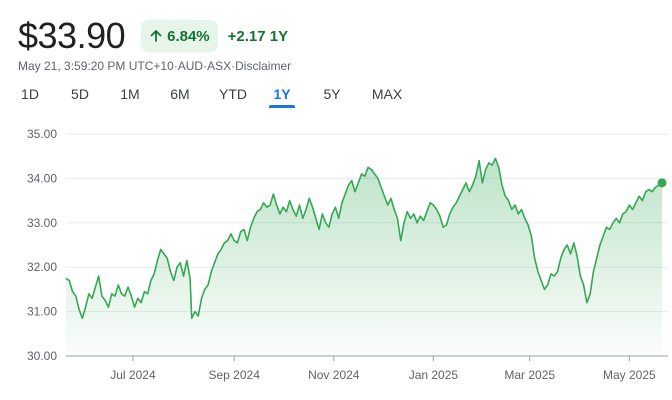 The height and width of the screenshot is (400, 672). I want to click on last-price-dot, so click(662, 183).